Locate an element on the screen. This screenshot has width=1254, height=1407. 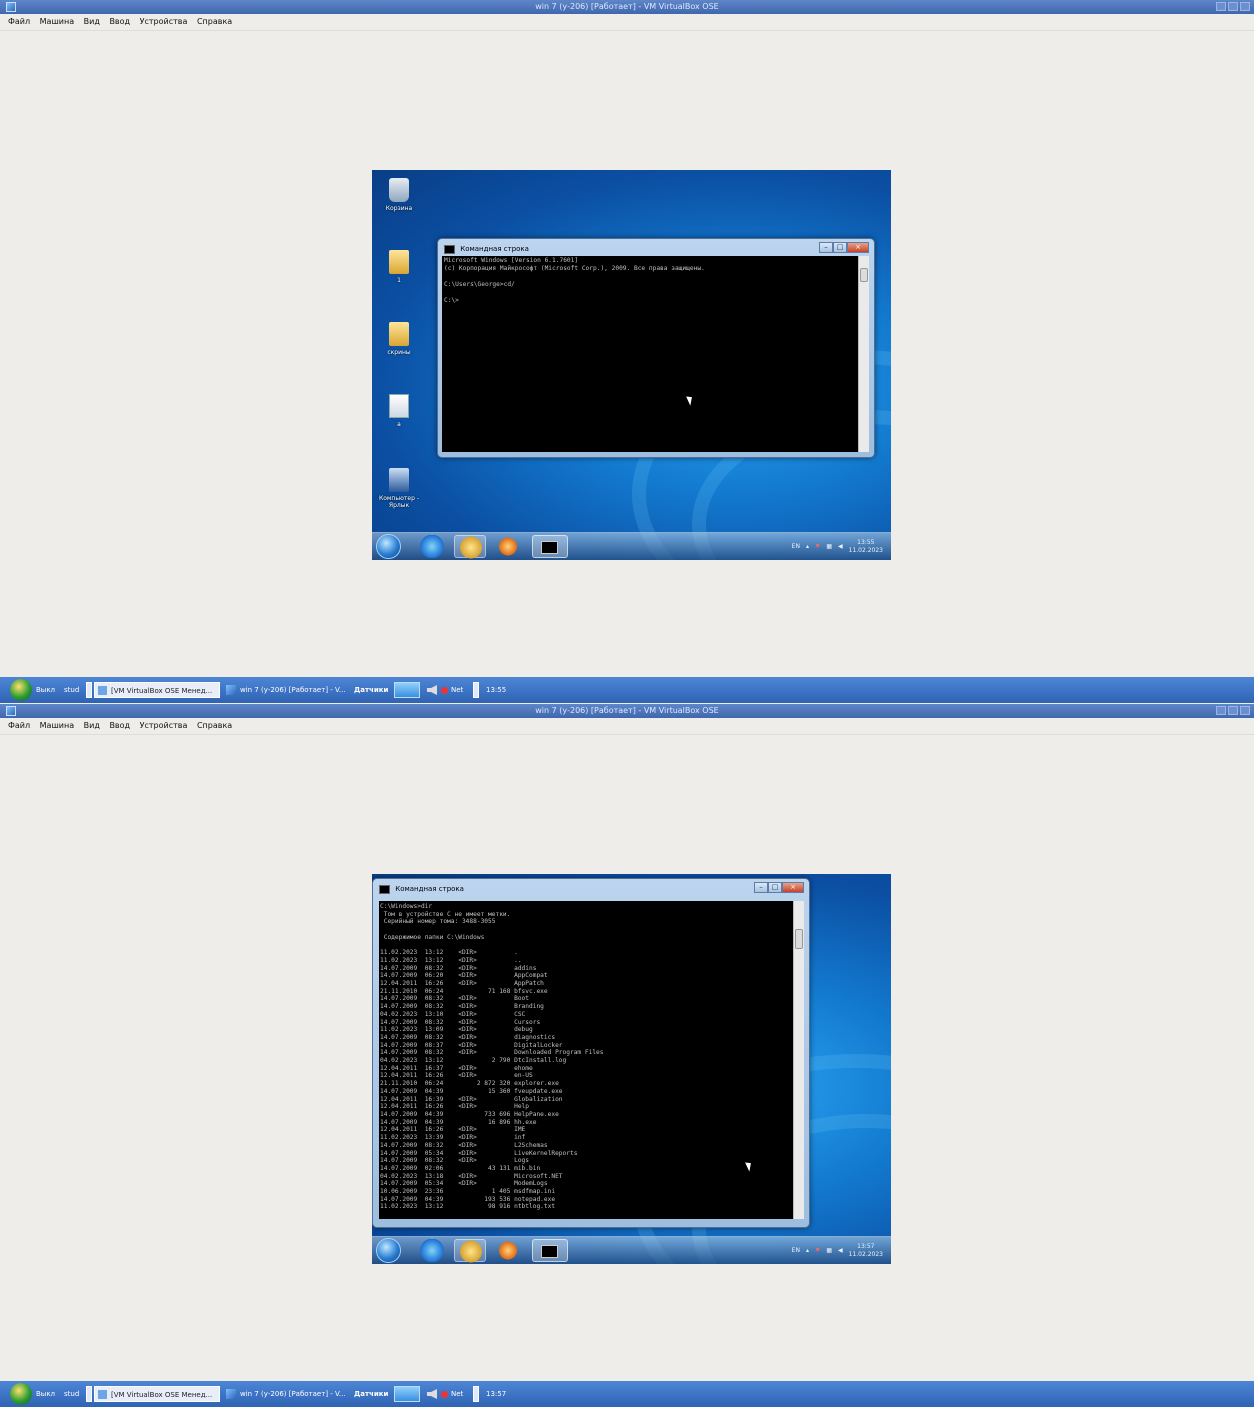
system-tray: EN ▴ ⚑ ▦ ◀ 13:57 11.02.2023 is located at coordinates (837, 1250).